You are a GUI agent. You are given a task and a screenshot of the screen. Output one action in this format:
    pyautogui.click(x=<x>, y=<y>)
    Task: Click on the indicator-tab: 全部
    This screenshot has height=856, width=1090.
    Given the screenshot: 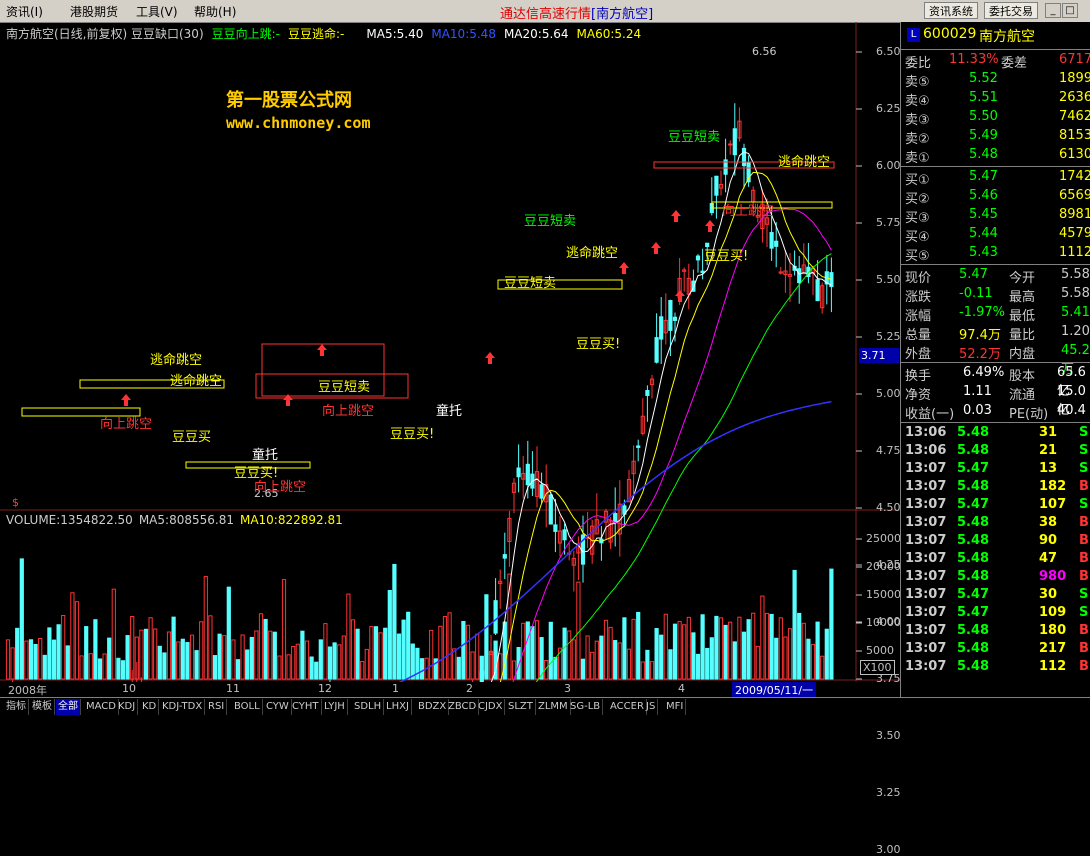 What is the action you would take?
    pyautogui.click(x=68, y=707)
    